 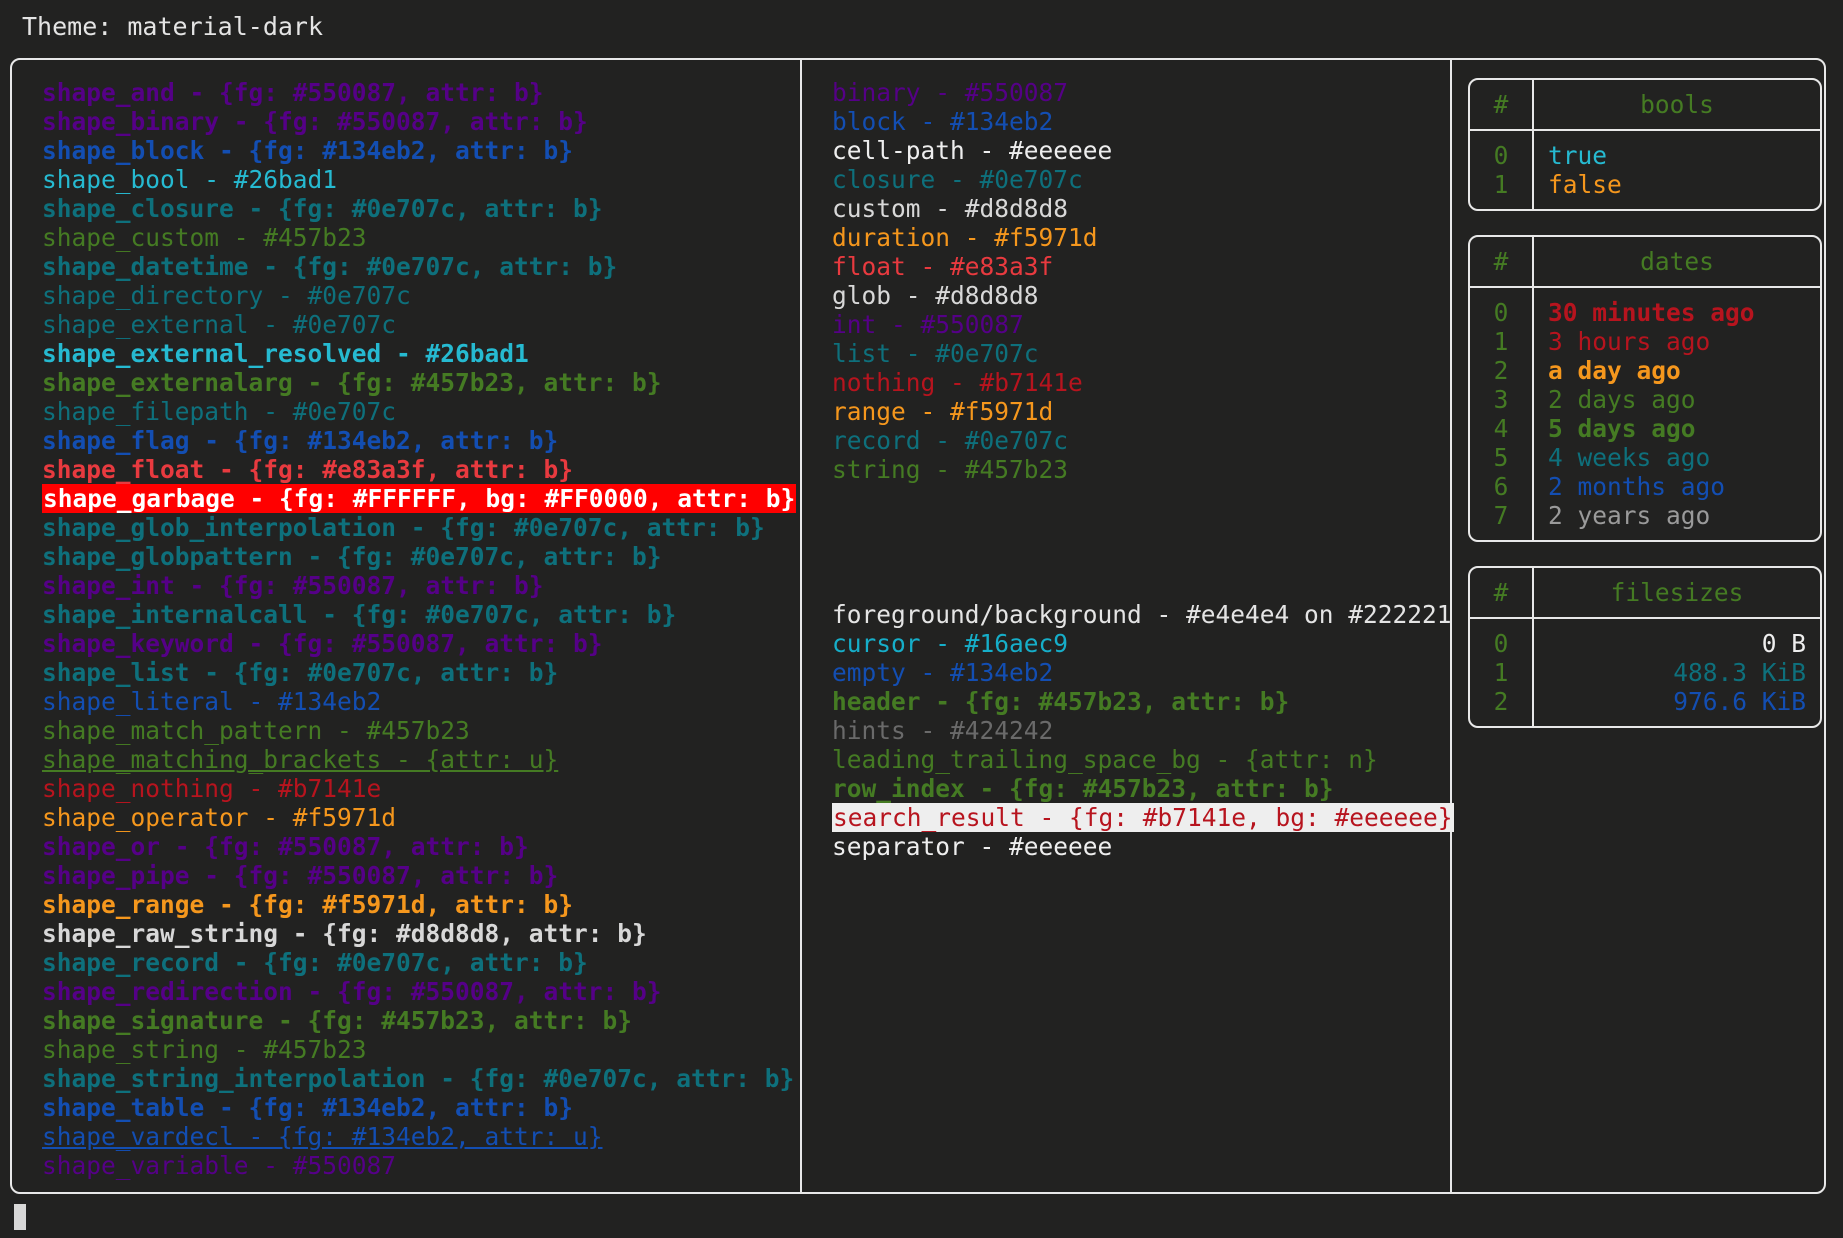 I want to click on type-entry: duration - #f5971d, so click(x=965, y=237).